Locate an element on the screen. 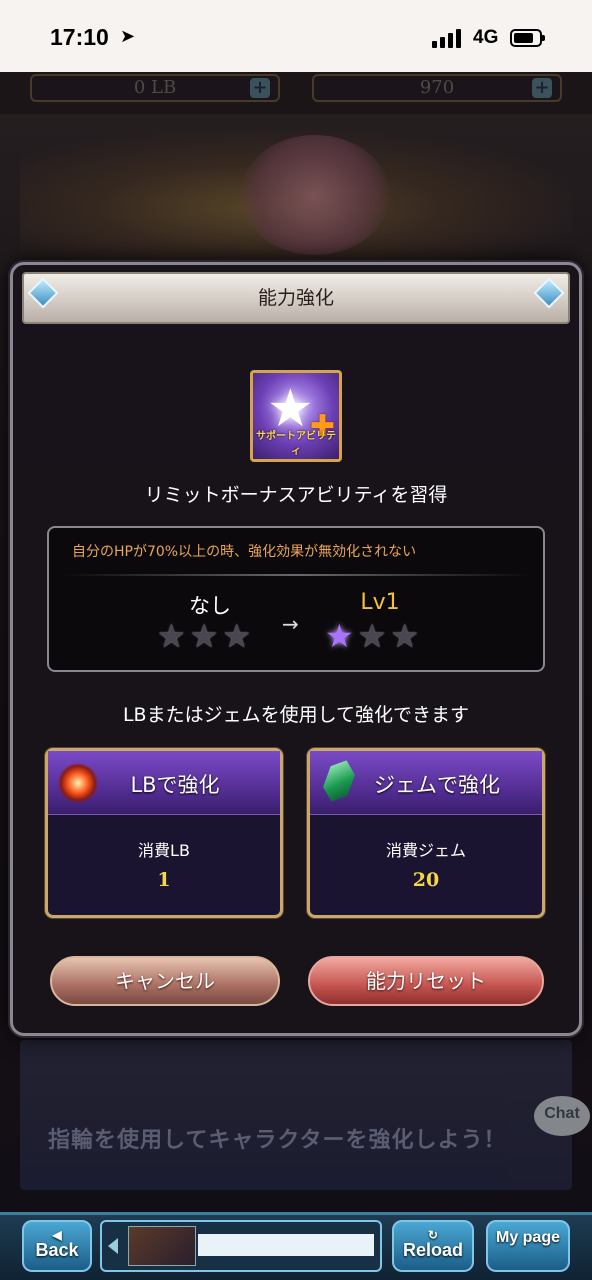 The image size is (592, 1280). mypage-button: My page is located at coordinates (528, 1246).